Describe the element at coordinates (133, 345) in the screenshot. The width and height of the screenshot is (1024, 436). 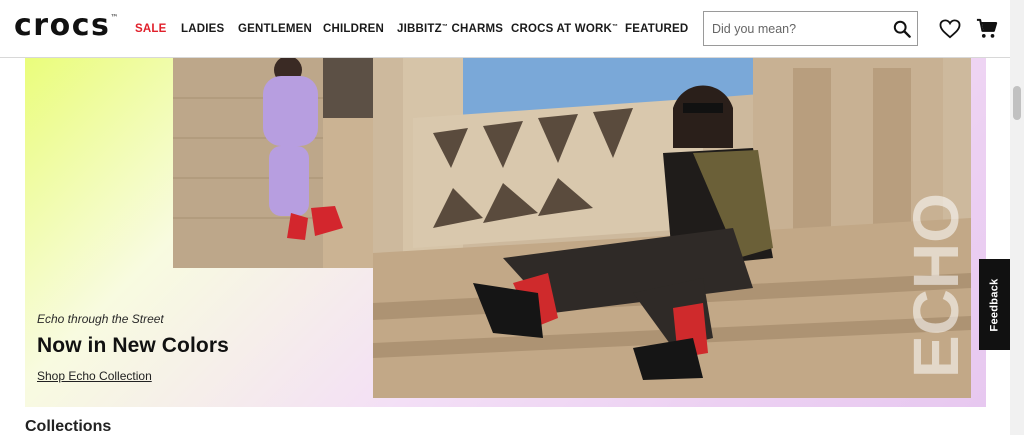
I see `hero-headline: Now in New Colors` at that location.